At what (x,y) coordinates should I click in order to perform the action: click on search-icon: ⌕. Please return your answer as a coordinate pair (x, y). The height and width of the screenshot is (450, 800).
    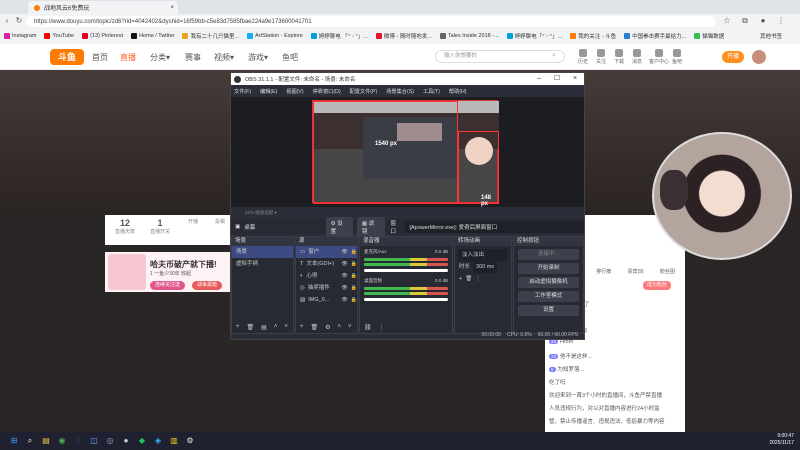
    Looking at the image, I should click on (554, 56).